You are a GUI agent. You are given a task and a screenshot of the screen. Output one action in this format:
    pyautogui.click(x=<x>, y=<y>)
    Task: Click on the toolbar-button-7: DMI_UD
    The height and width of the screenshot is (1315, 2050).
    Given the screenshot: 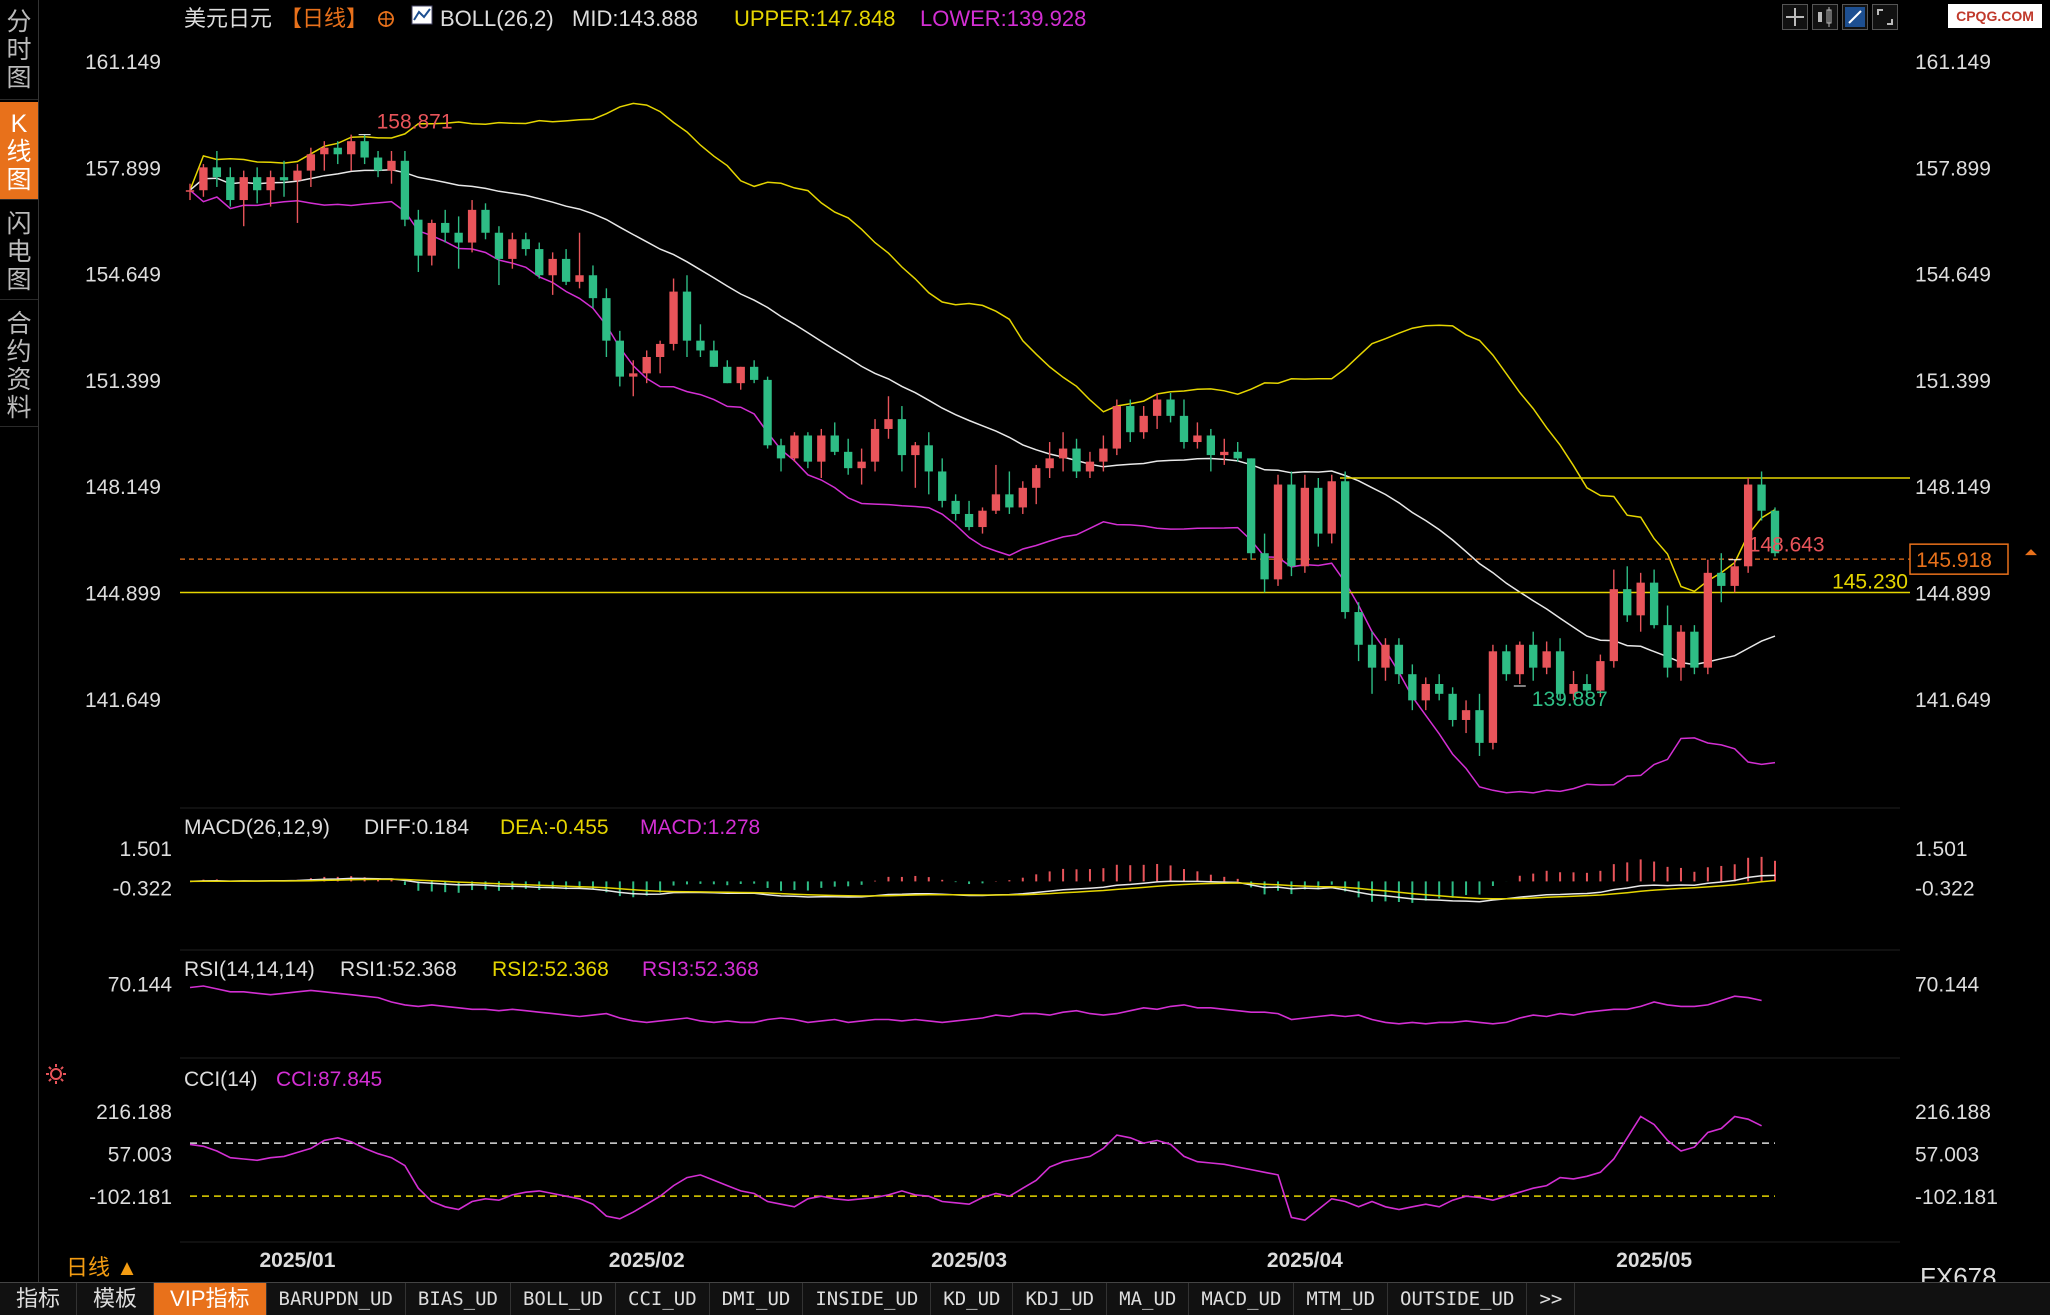 What is the action you would take?
    pyautogui.click(x=757, y=1299)
    